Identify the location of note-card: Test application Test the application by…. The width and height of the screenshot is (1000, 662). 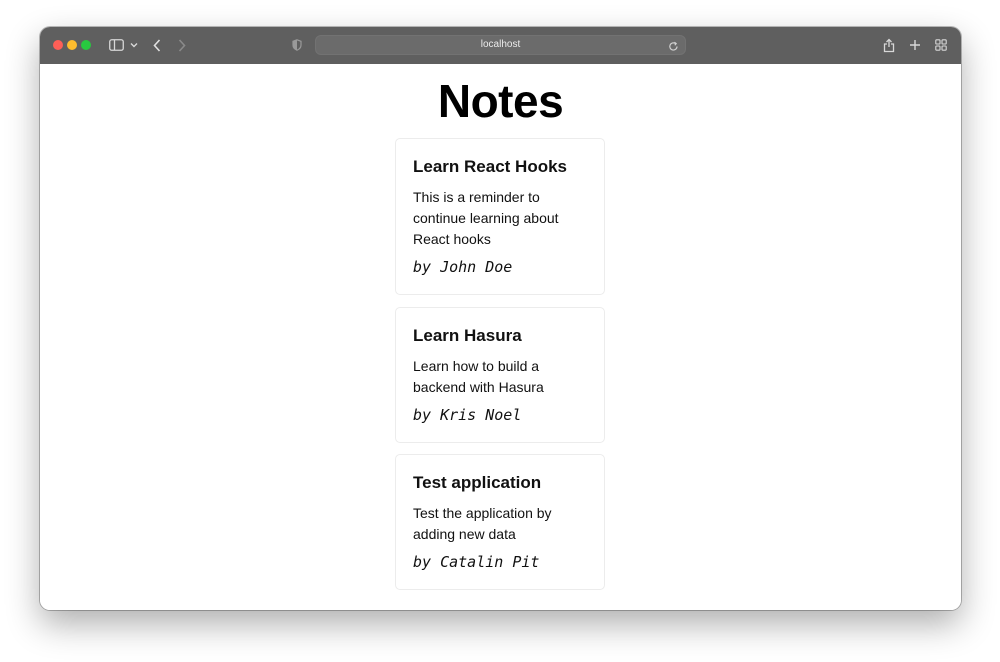
(500, 522).